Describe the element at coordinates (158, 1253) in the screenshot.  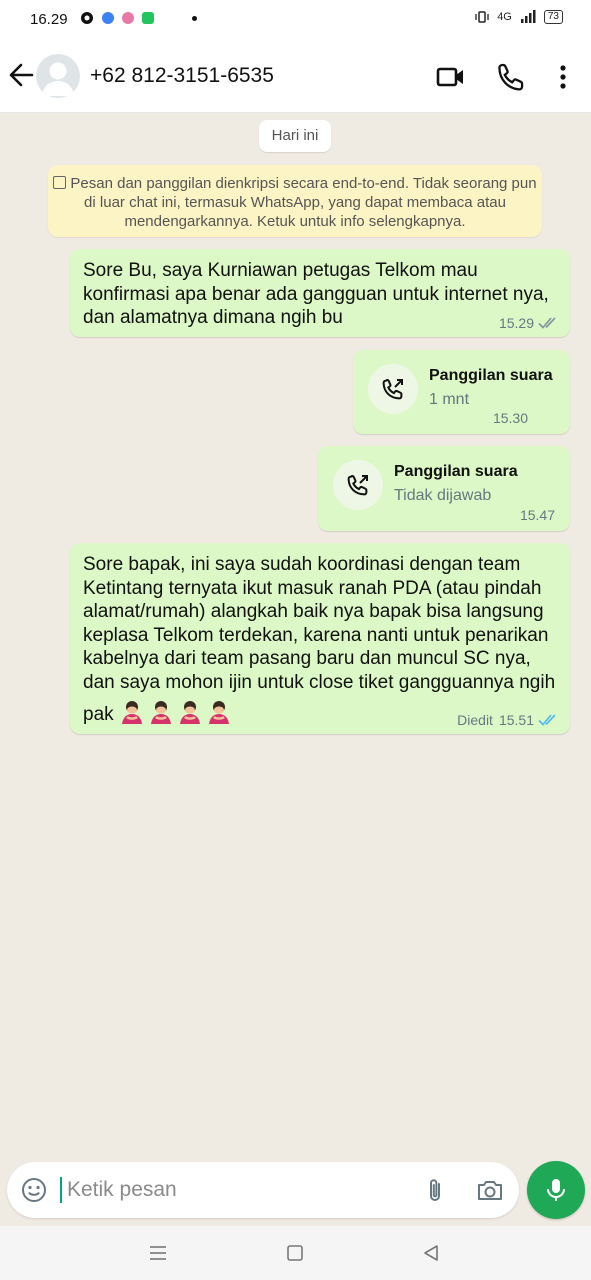
I see `nav-menu-icon` at that location.